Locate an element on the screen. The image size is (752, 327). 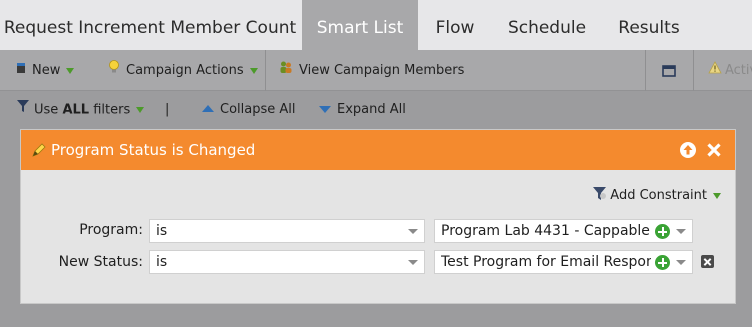
use-prefix: Use is located at coordinates (46, 110).